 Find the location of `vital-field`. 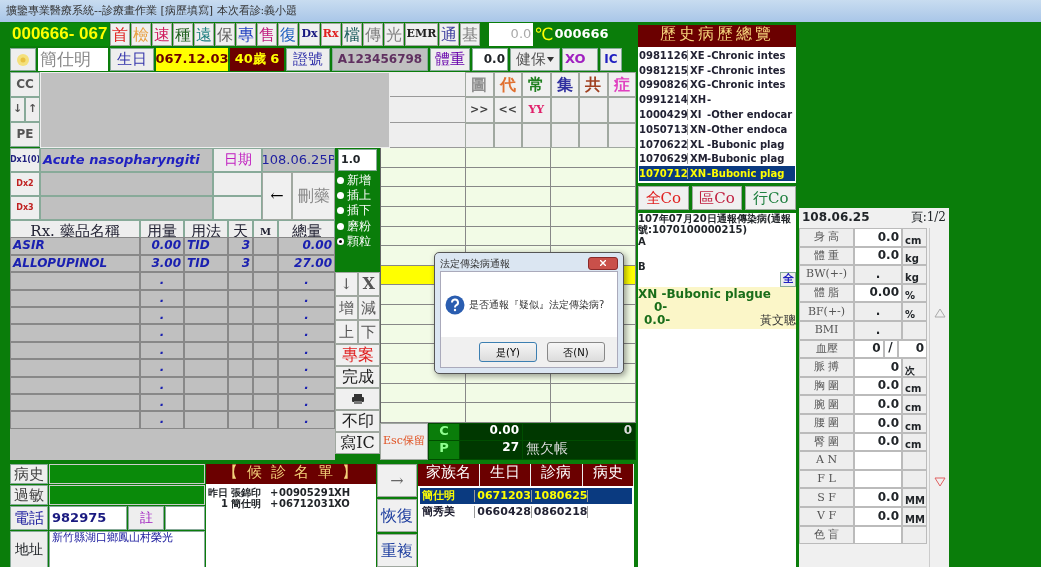

vital-field is located at coordinates (878, 460).